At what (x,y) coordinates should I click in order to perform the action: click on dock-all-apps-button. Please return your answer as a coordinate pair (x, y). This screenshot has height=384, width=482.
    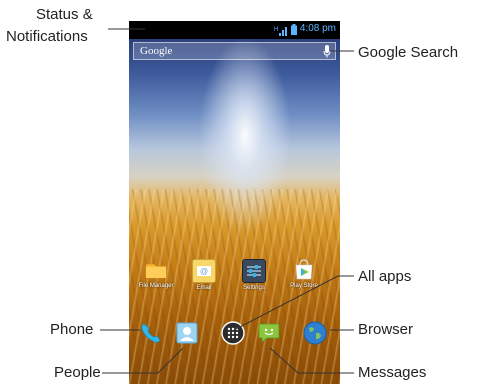
    Looking at the image, I should click on (233, 333).